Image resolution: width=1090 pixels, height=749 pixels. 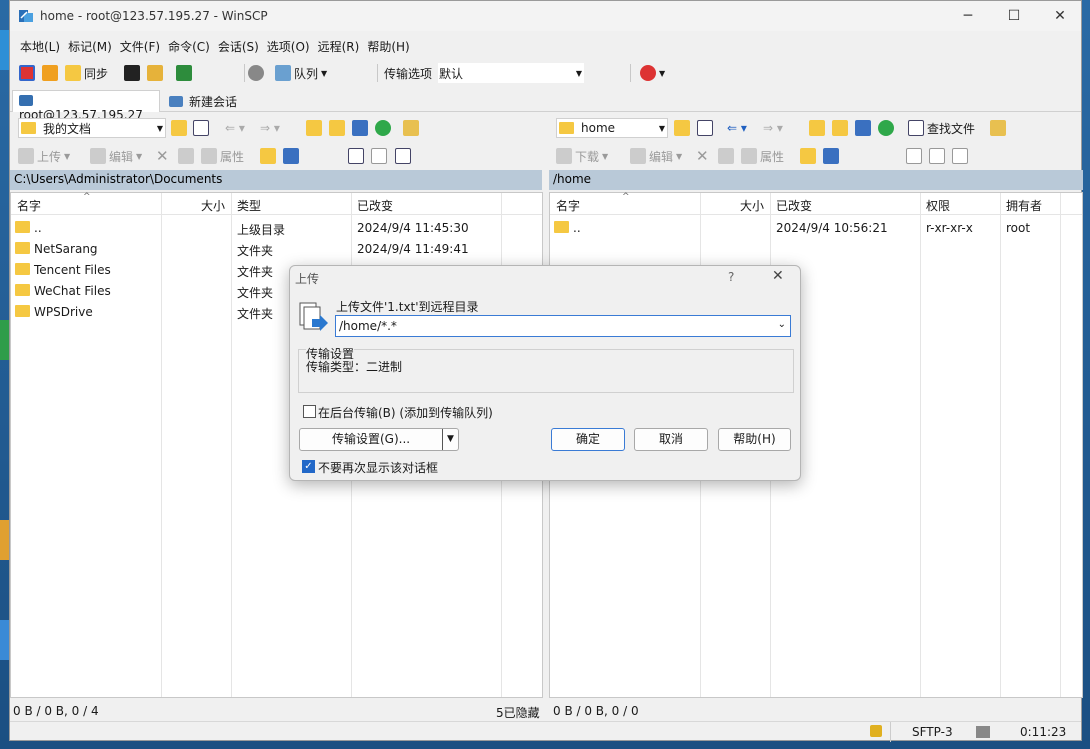 What do you see at coordinates (238, 46) in the screenshot?
I see `menu-session: 会话(S)` at bounding box center [238, 46].